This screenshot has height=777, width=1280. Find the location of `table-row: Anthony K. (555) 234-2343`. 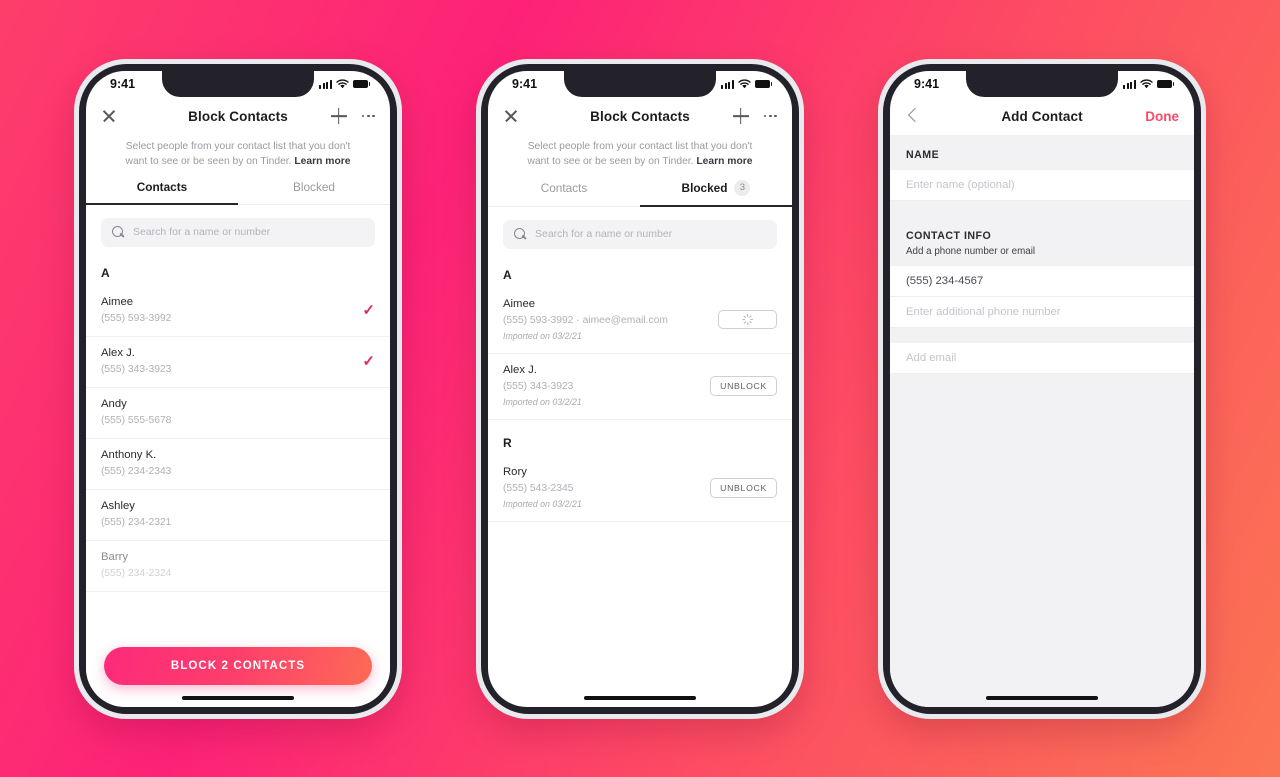

table-row: Anthony K. (555) 234-2343 is located at coordinates (238, 464).